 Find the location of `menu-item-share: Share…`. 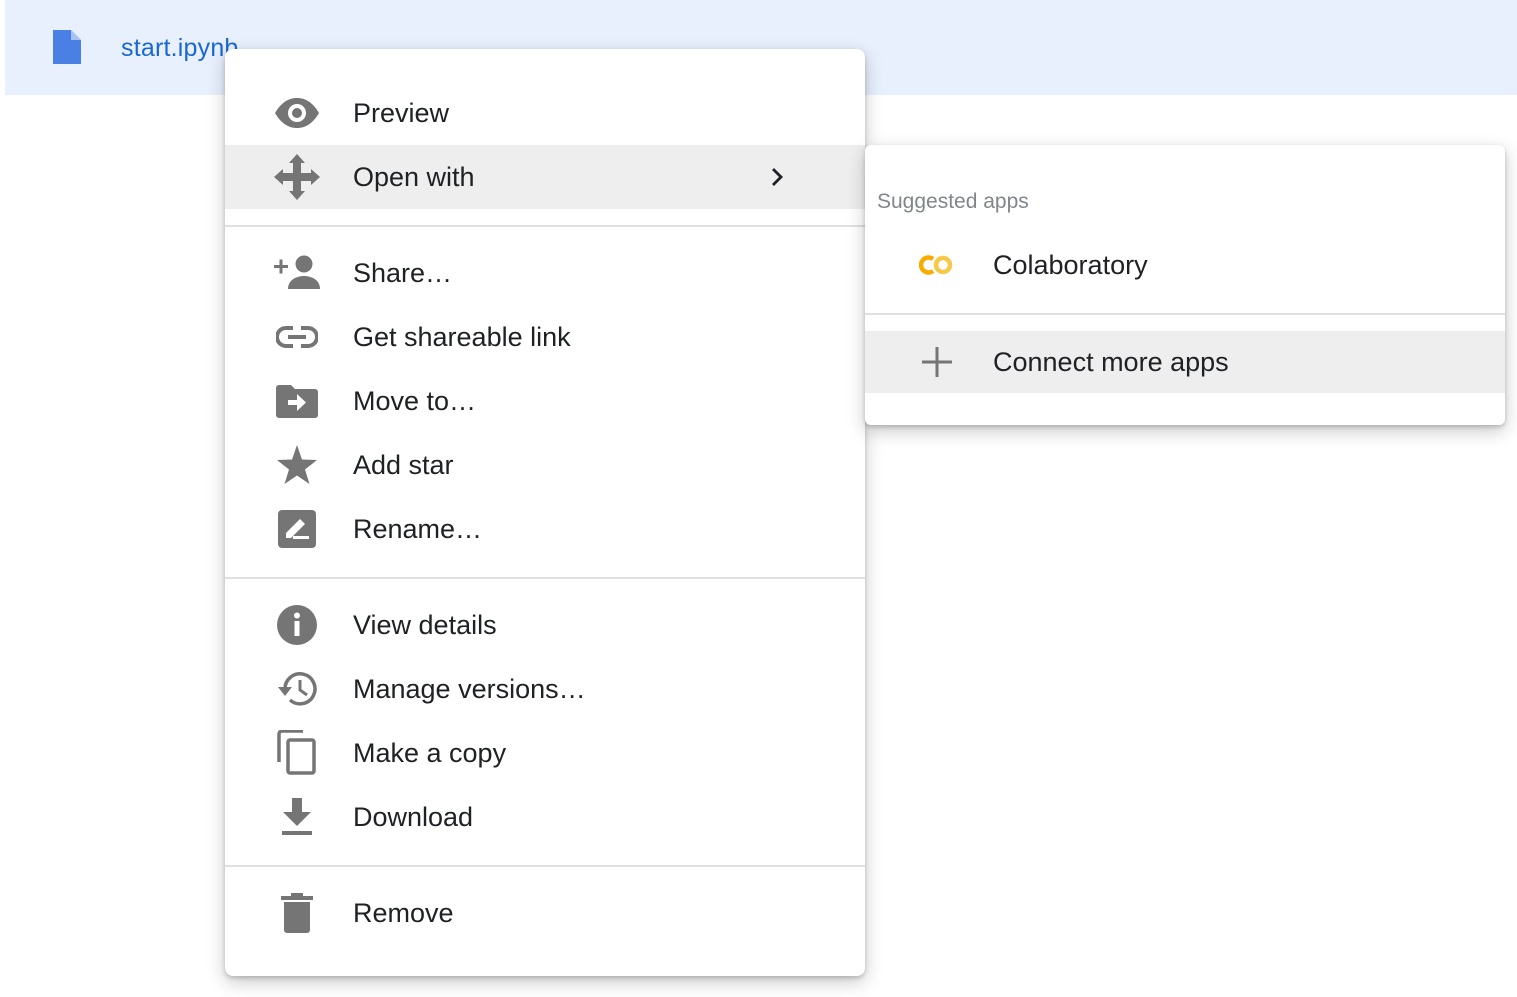

menu-item-share: Share… is located at coordinates (545, 273).